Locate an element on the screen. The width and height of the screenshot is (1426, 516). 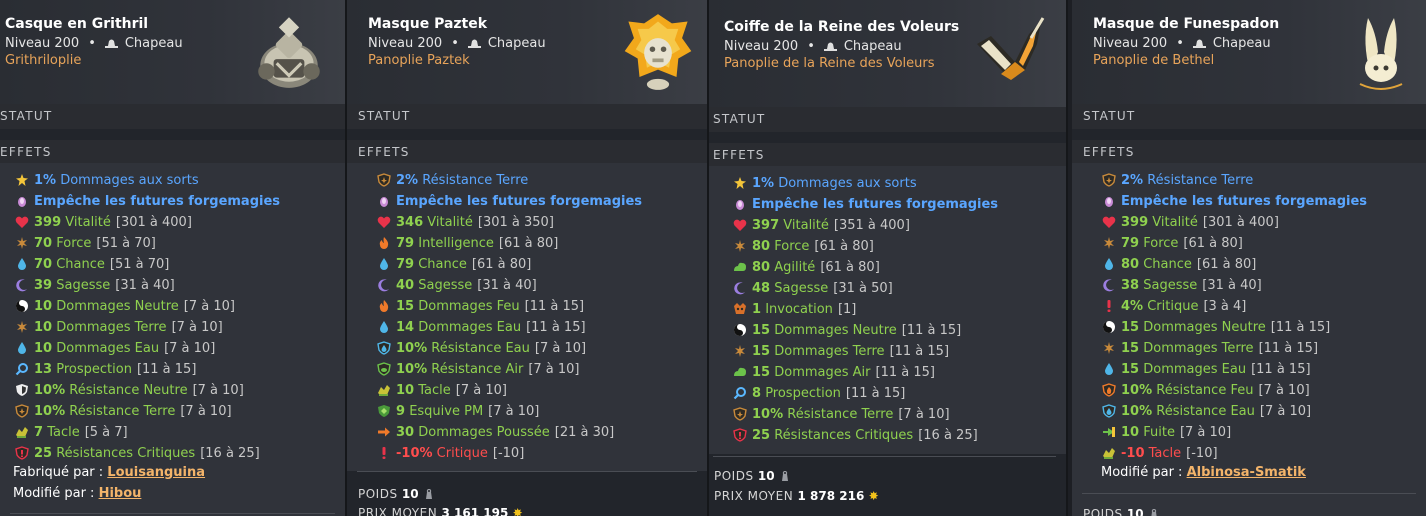
neutre-icon is located at coordinates (740, 330).